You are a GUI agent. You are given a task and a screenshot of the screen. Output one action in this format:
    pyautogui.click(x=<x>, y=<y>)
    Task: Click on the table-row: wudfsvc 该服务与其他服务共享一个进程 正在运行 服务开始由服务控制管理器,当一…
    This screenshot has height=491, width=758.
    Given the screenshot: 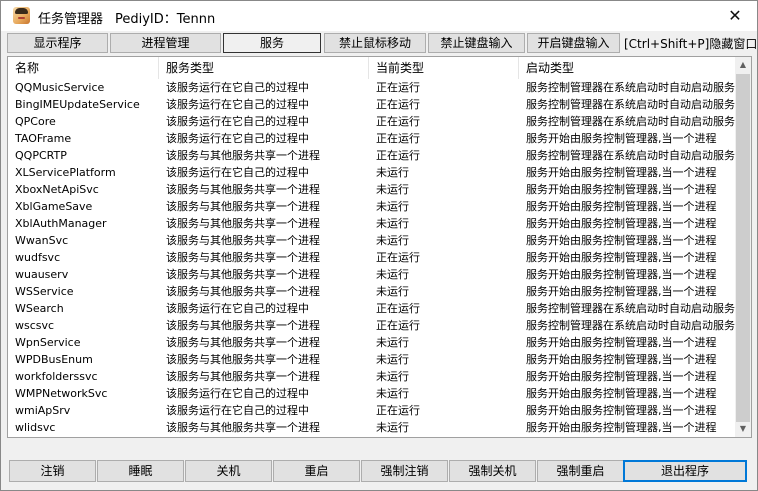 What is the action you would take?
    pyautogui.click(x=372, y=257)
    